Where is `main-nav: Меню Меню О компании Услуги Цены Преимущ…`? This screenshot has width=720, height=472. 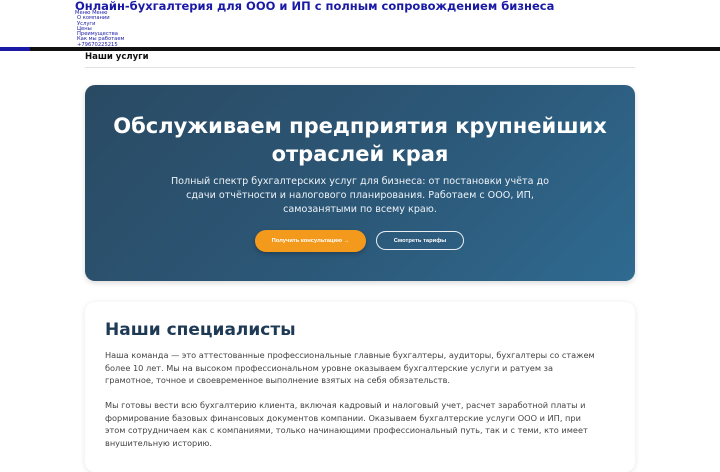
main-nav: Меню Меню О компании Услуги Цены Преимущ… is located at coordinates (99, 29).